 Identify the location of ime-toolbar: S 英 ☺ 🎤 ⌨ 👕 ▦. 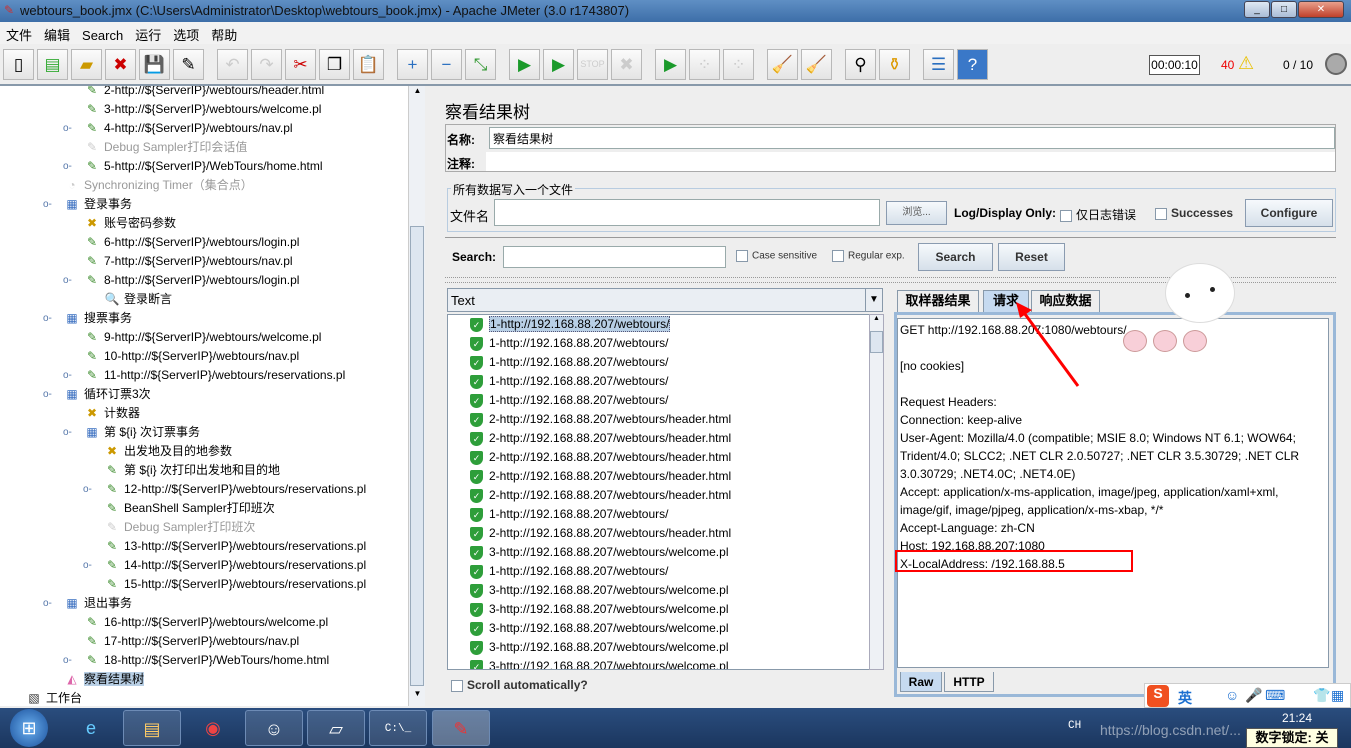
(1247, 695).